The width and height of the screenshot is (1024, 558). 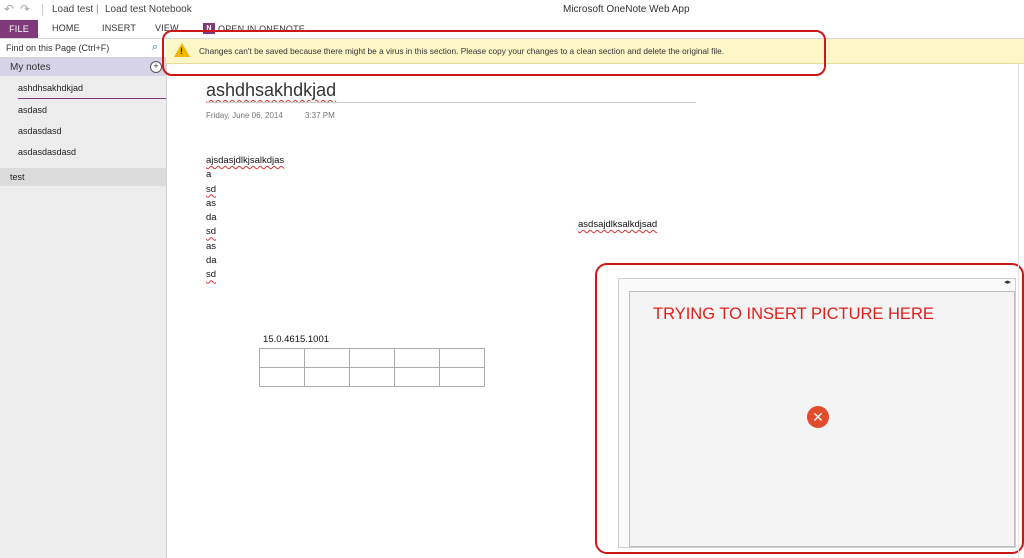 What do you see at coordinates (271, 90) in the screenshot?
I see `page-title: ashdhsakhdkjad` at bounding box center [271, 90].